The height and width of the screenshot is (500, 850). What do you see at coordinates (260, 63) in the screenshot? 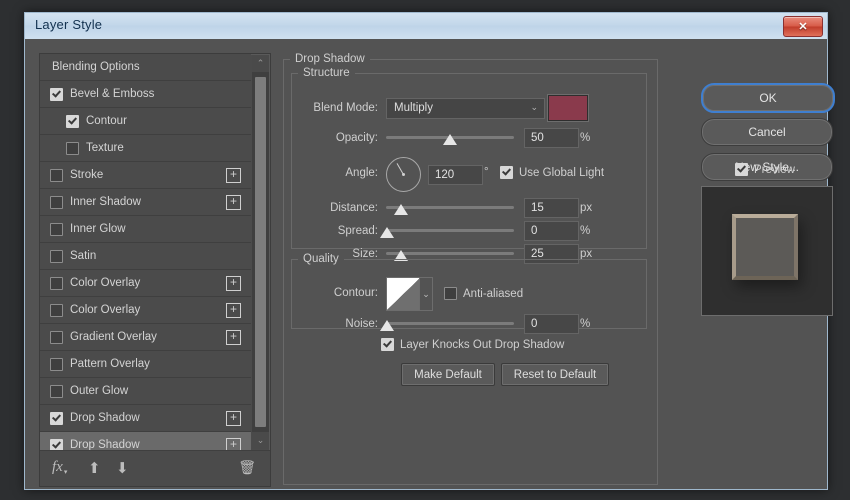
I see `scroll-up-icon: ⌃` at bounding box center [260, 63].